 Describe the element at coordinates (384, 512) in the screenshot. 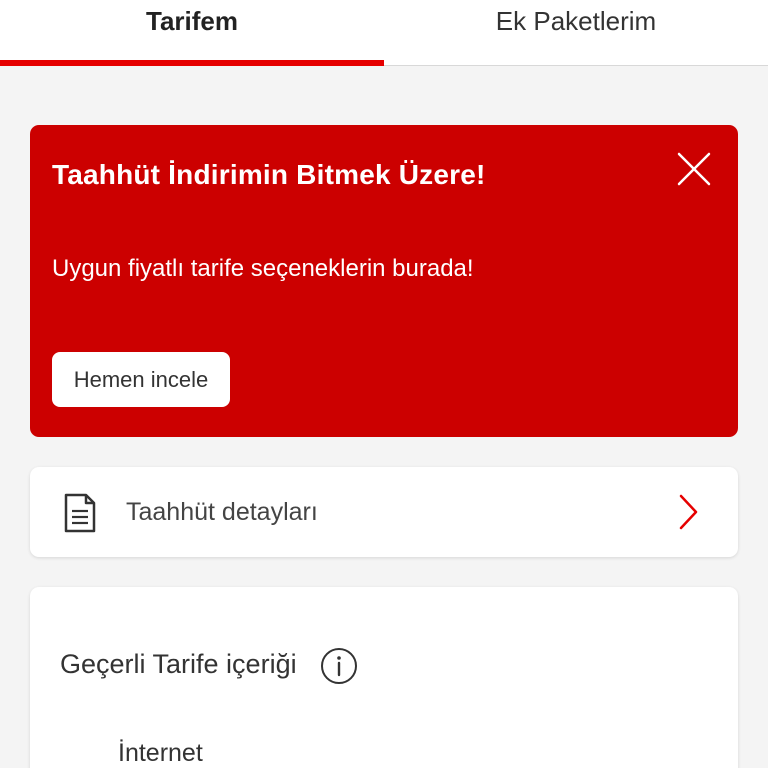

I see `commitment-details-card: Taahhüt detayları` at that location.